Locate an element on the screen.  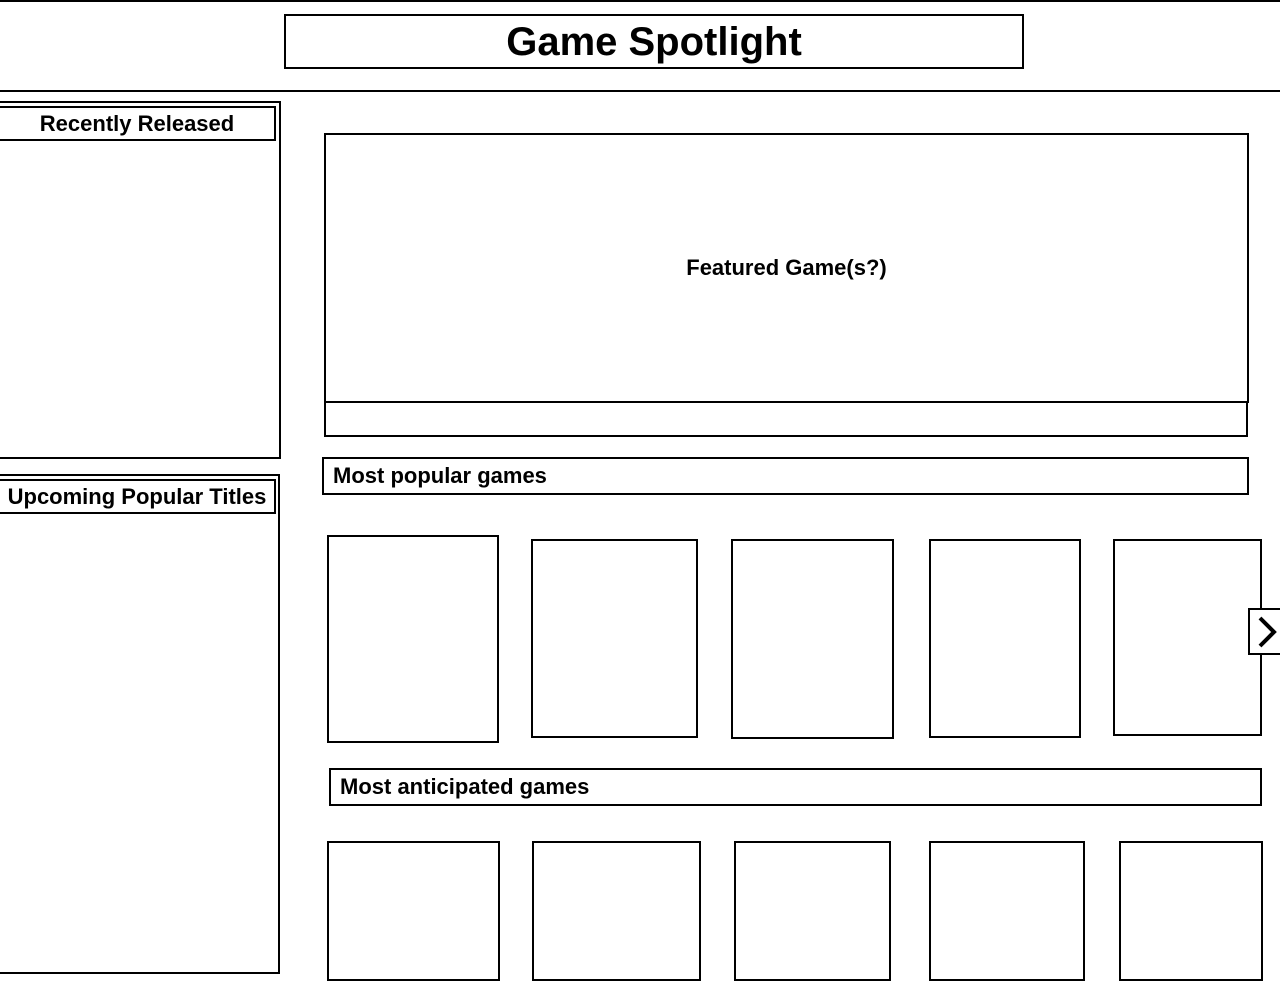
chevron-right-icon is located at coordinates (1267, 631).